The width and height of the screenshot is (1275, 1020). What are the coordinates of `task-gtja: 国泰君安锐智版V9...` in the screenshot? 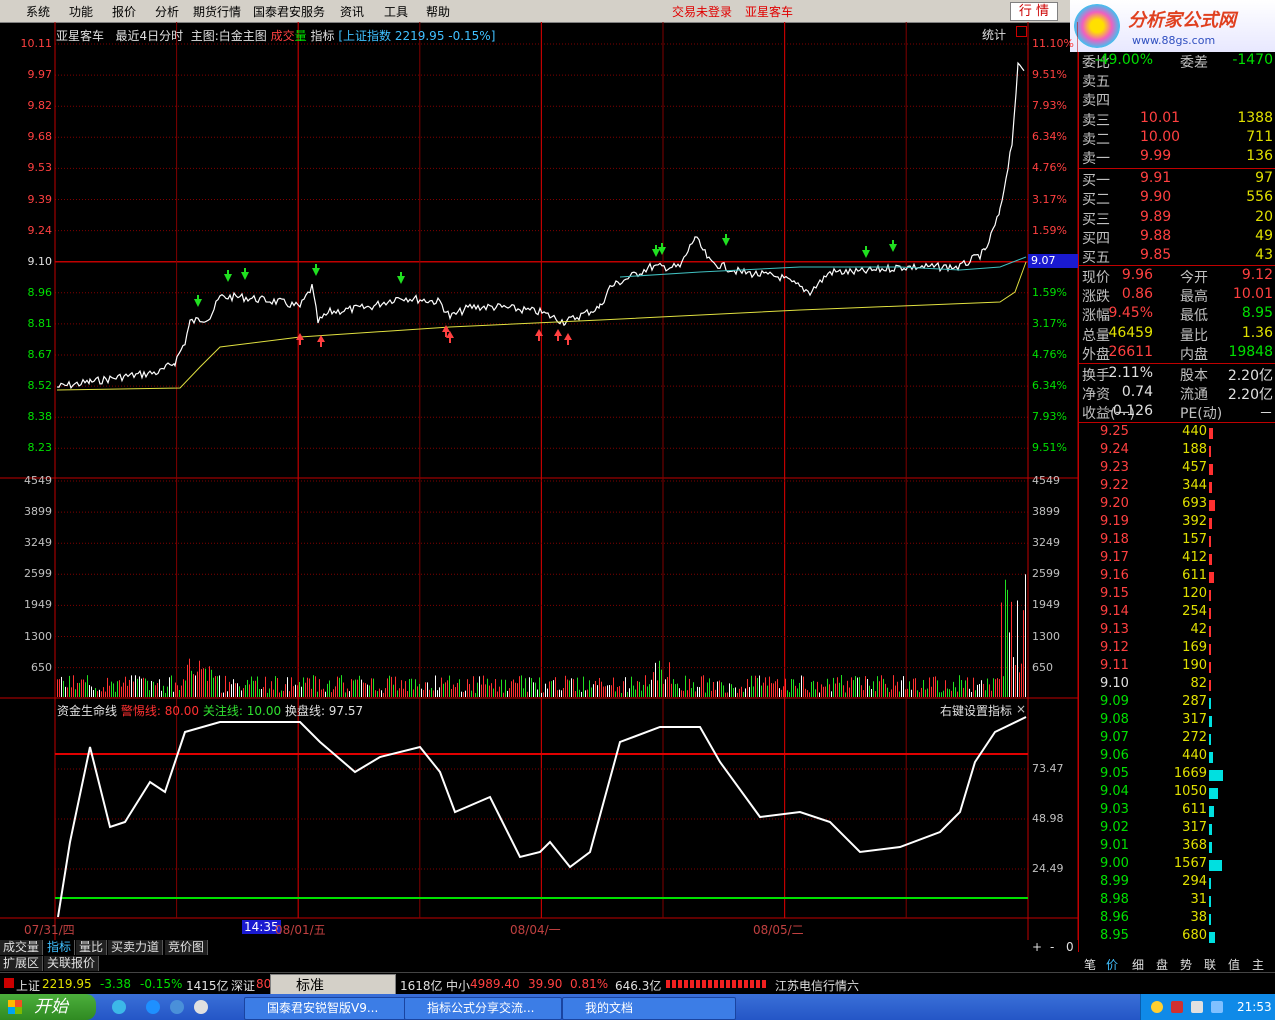 It's located at (325, 1008).